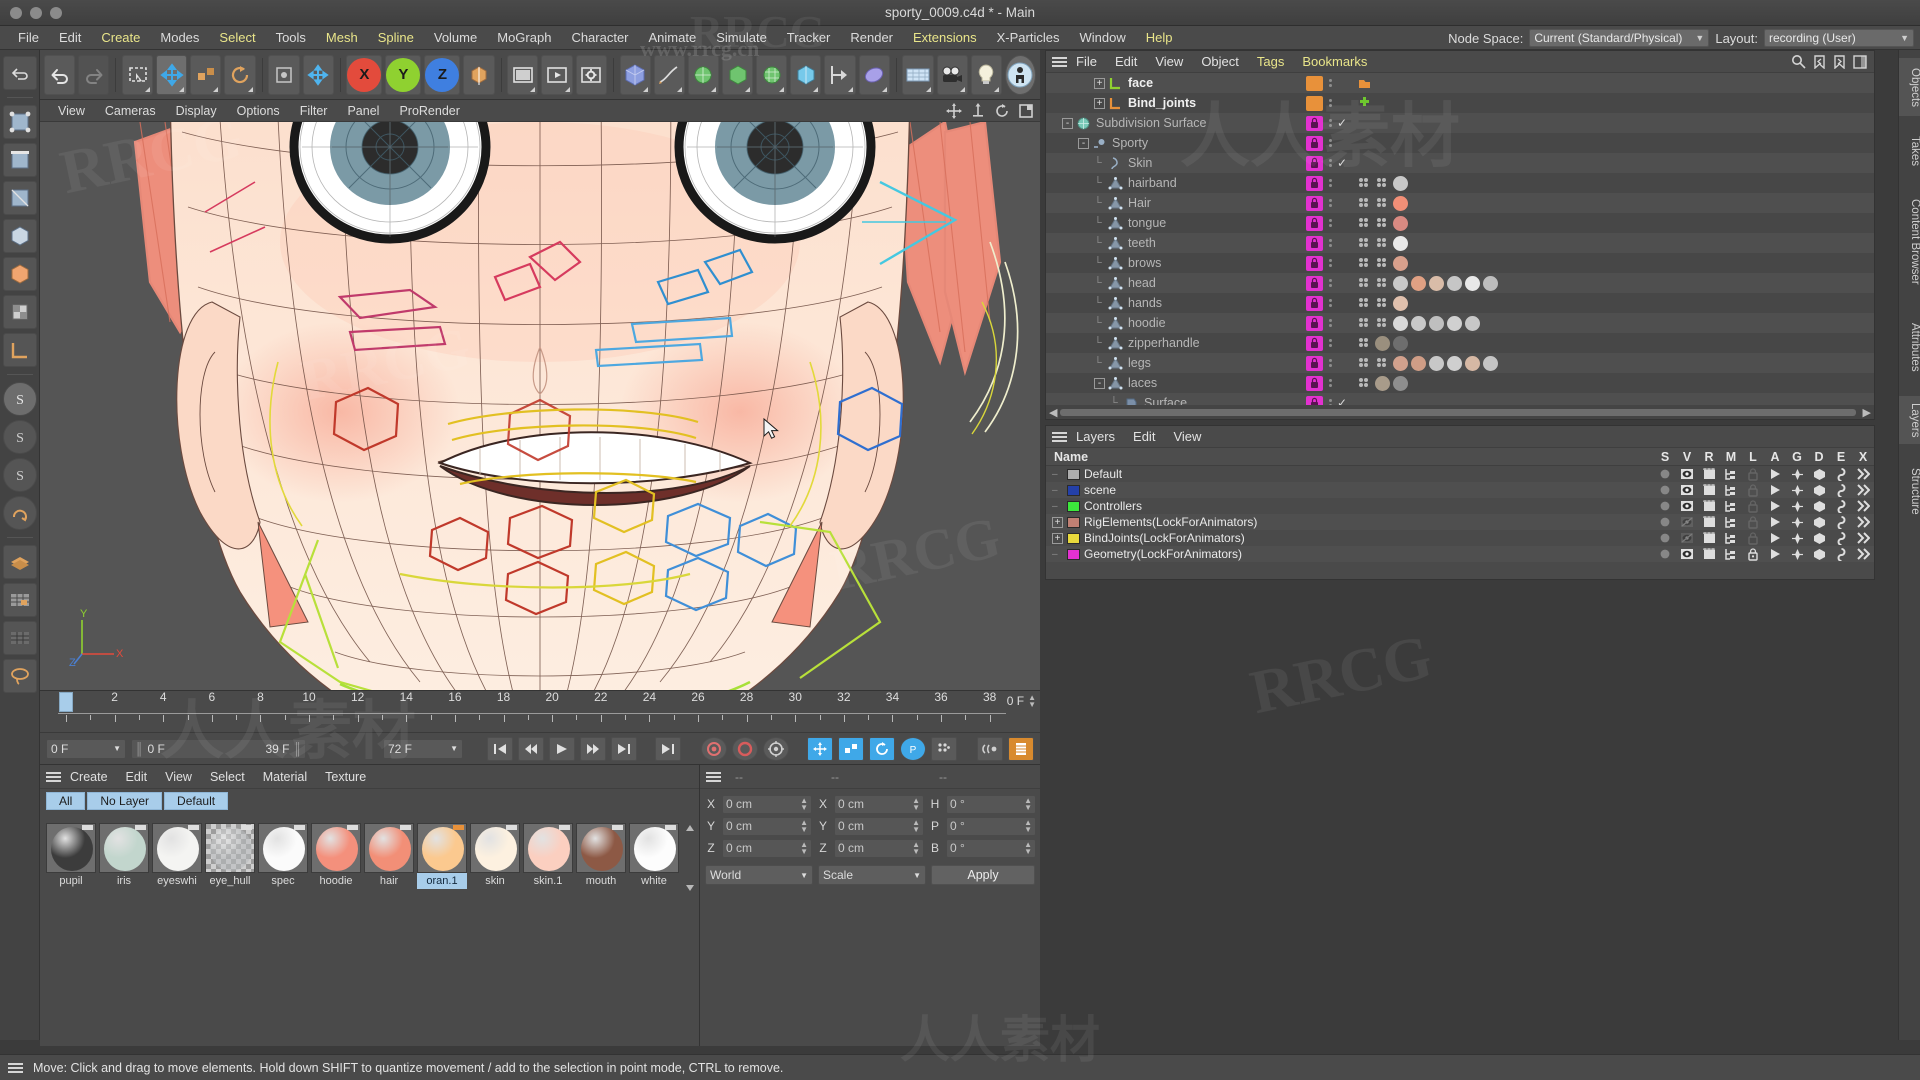 The width and height of the screenshot is (1920, 1080). What do you see at coordinates (1026, 111) in the screenshot?
I see `maximize-viewport-icon` at bounding box center [1026, 111].